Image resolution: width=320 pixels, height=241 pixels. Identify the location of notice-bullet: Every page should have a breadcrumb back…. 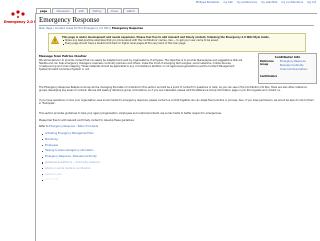
(182, 43).